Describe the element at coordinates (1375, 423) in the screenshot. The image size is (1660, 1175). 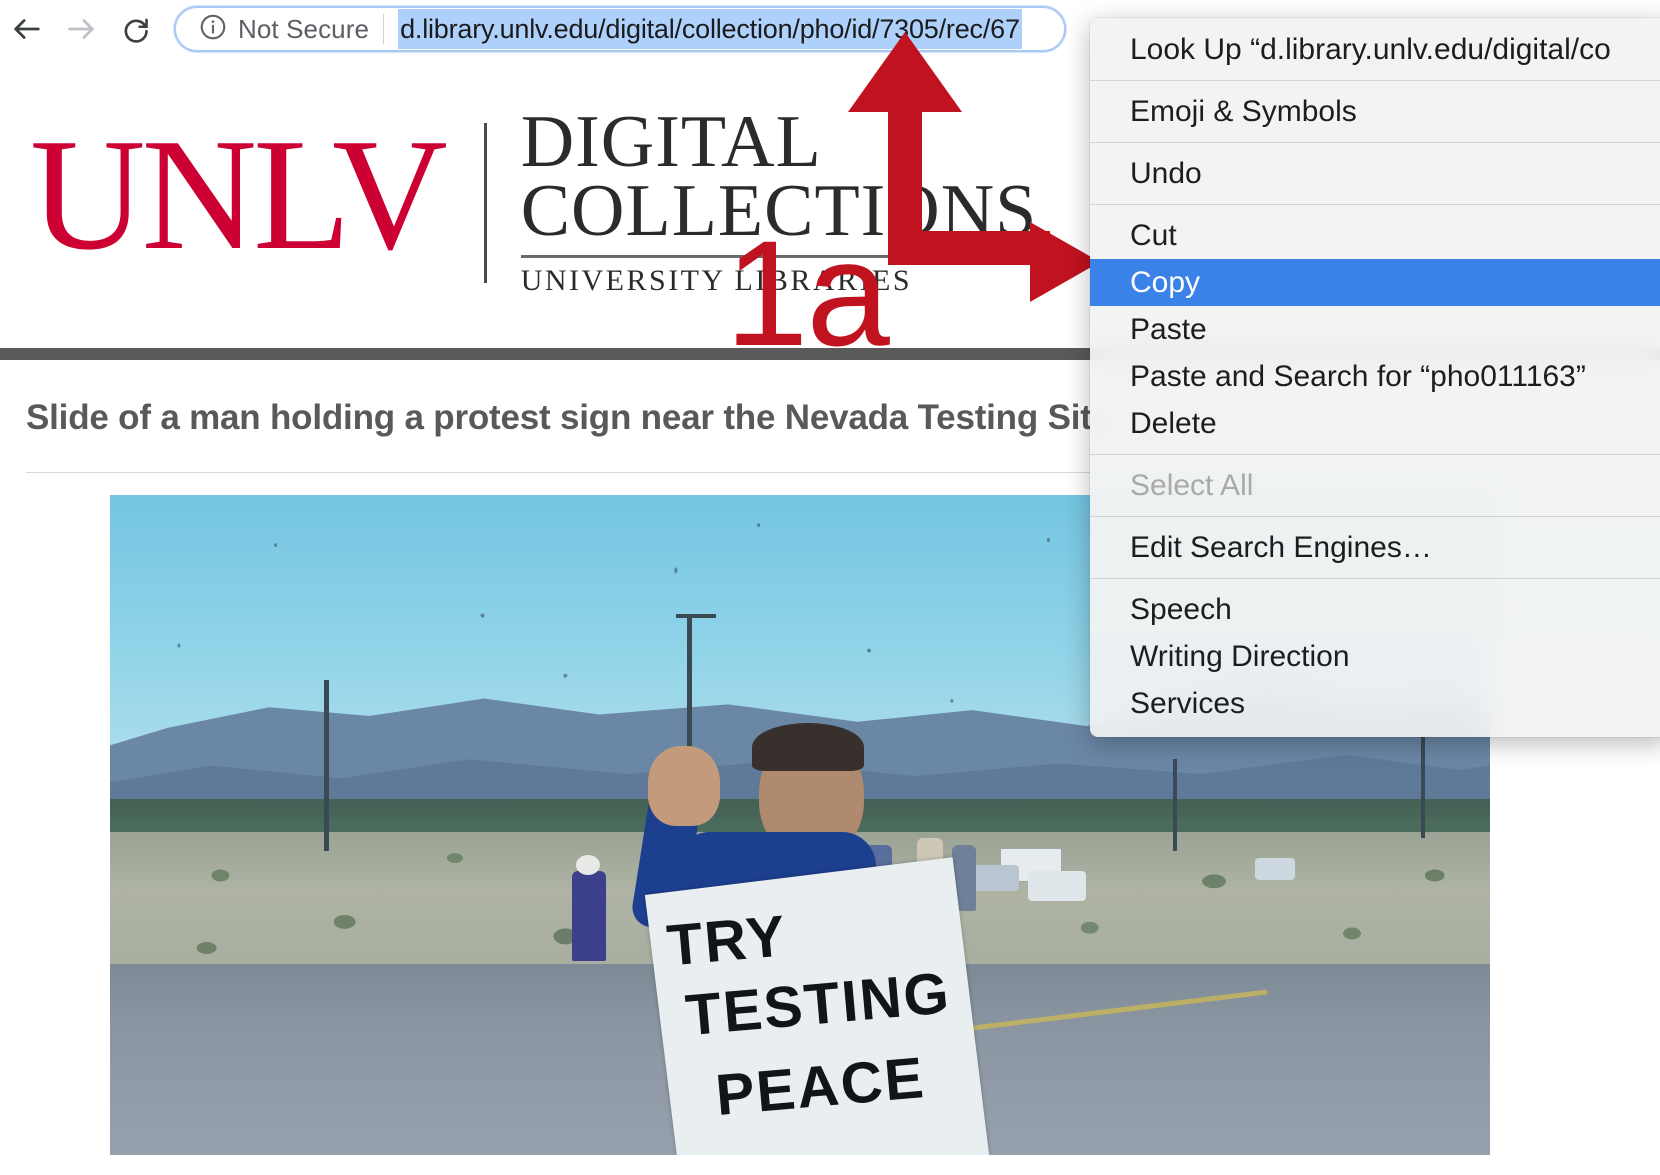
I see `menu-item-delete: Delete` at that location.